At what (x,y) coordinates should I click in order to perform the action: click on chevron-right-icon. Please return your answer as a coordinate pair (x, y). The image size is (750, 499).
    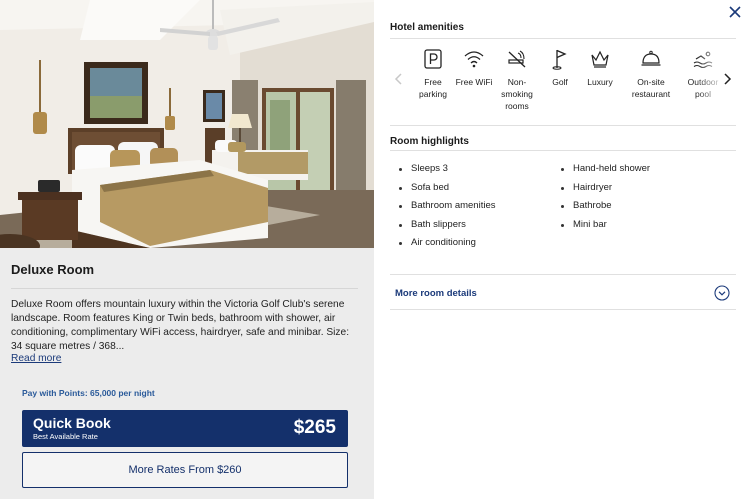
    Looking at the image, I should click on (727, 79).